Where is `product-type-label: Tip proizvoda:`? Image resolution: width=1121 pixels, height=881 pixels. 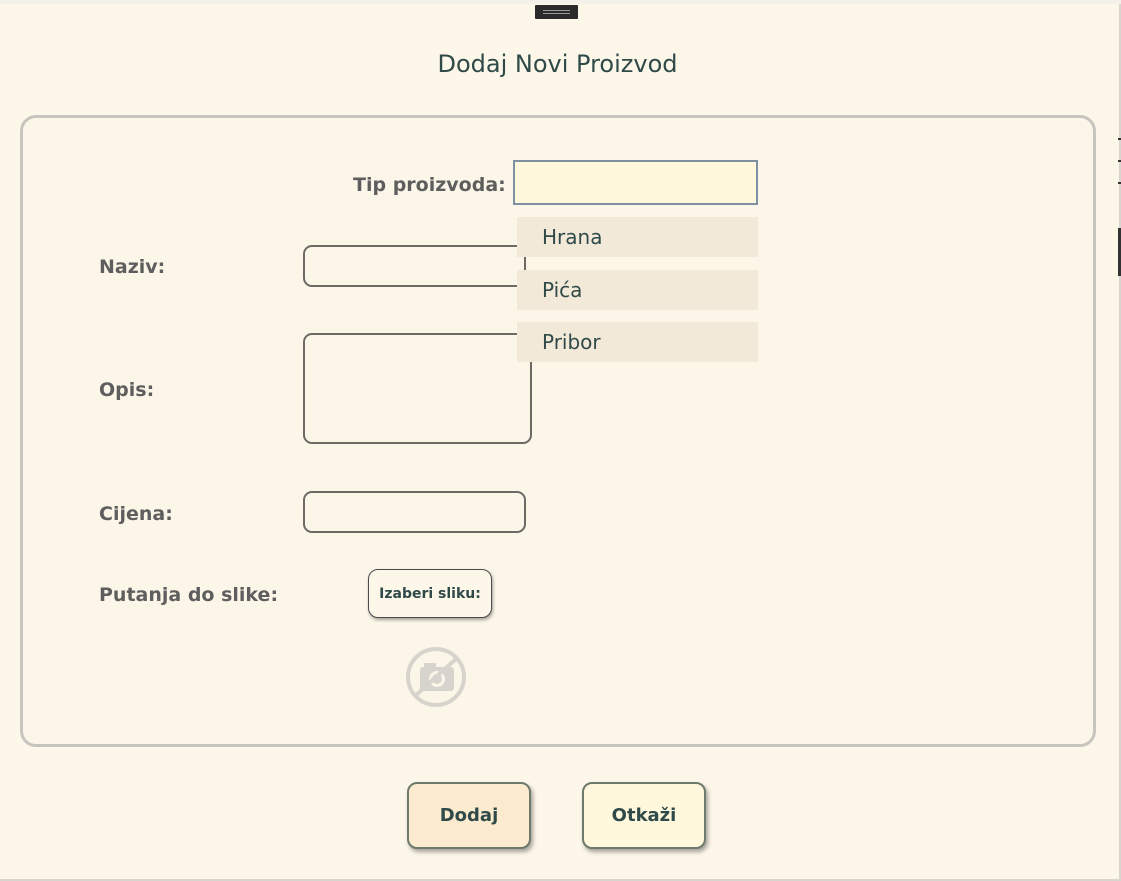 product-type-label: Tip proizvoda: is located at coordinates (429, 185).